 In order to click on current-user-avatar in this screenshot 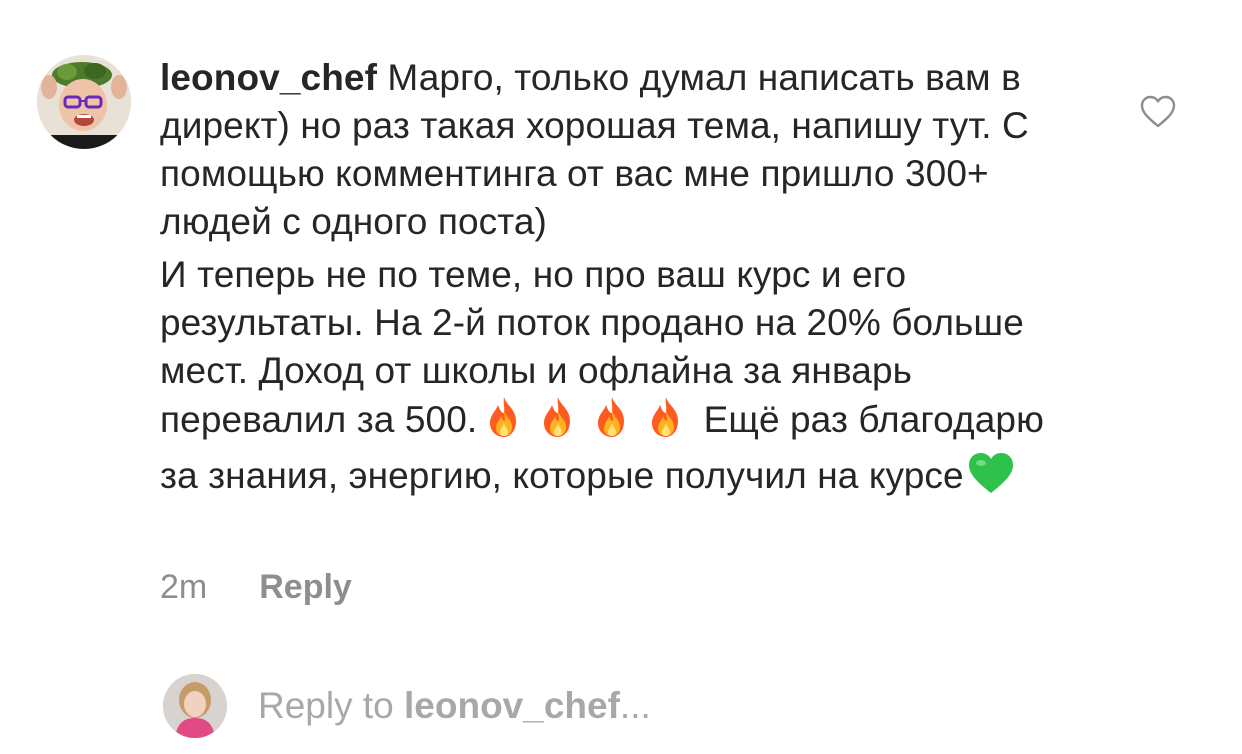, I will do `click(195, 706)`.